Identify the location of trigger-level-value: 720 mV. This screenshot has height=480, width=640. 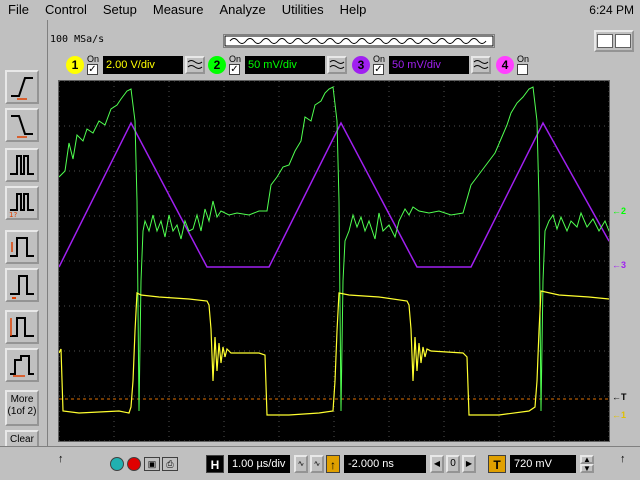
(543, 464).